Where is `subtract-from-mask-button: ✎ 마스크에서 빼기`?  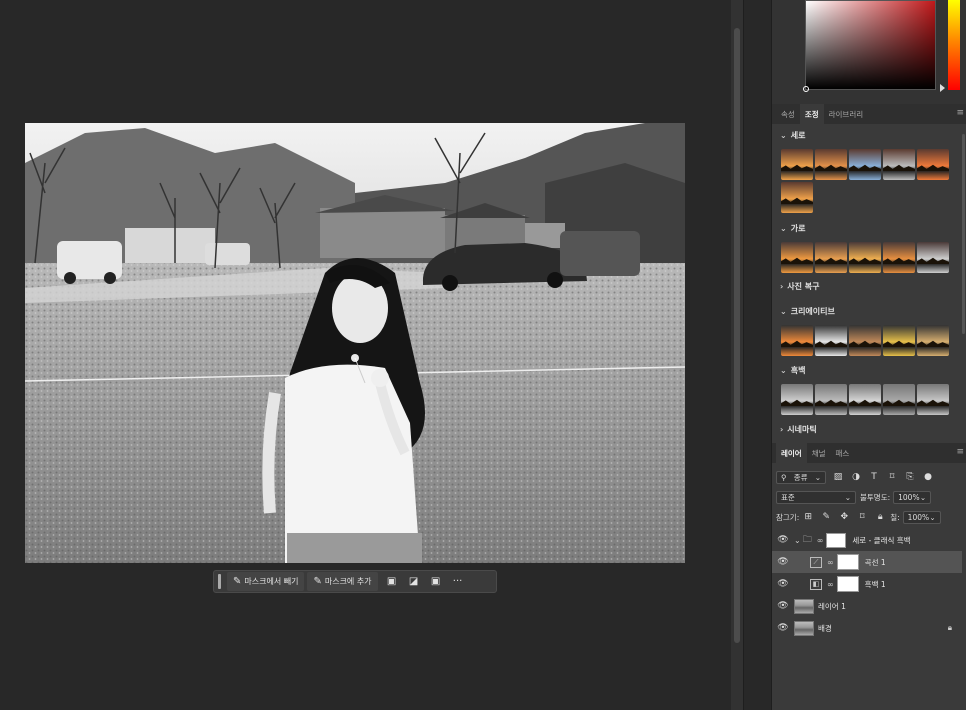 subtract-from-mask-button: ✎ 마스크에서 빼기 is located at coordinates (266, 581).